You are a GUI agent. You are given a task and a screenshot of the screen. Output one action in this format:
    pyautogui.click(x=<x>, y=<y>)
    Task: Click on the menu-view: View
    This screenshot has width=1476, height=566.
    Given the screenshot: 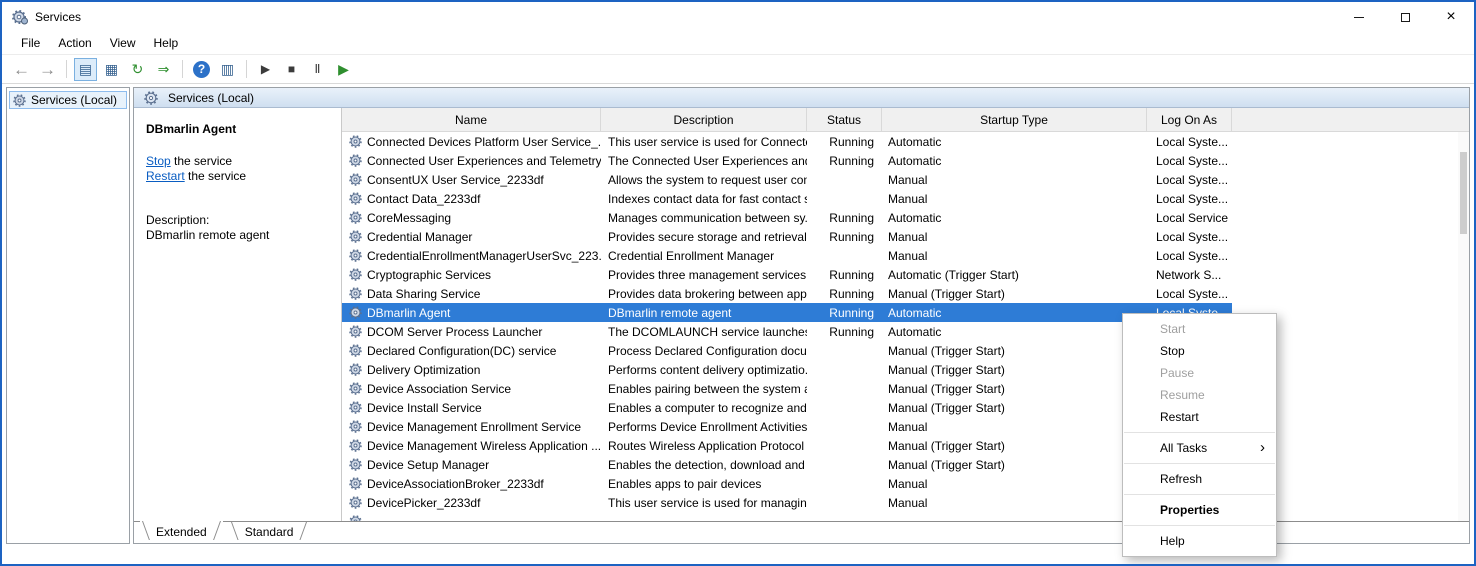 What is the action you would take?
    pyautogui.click(x=123, y=43)
    